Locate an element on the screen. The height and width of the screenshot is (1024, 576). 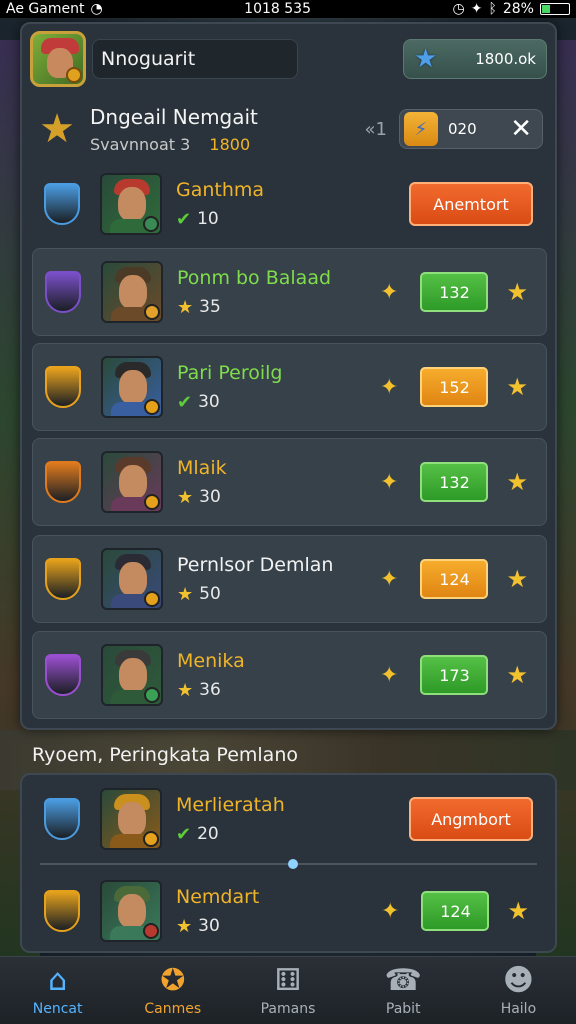
action-button: Angmbort is located at coordinates (471, 819).